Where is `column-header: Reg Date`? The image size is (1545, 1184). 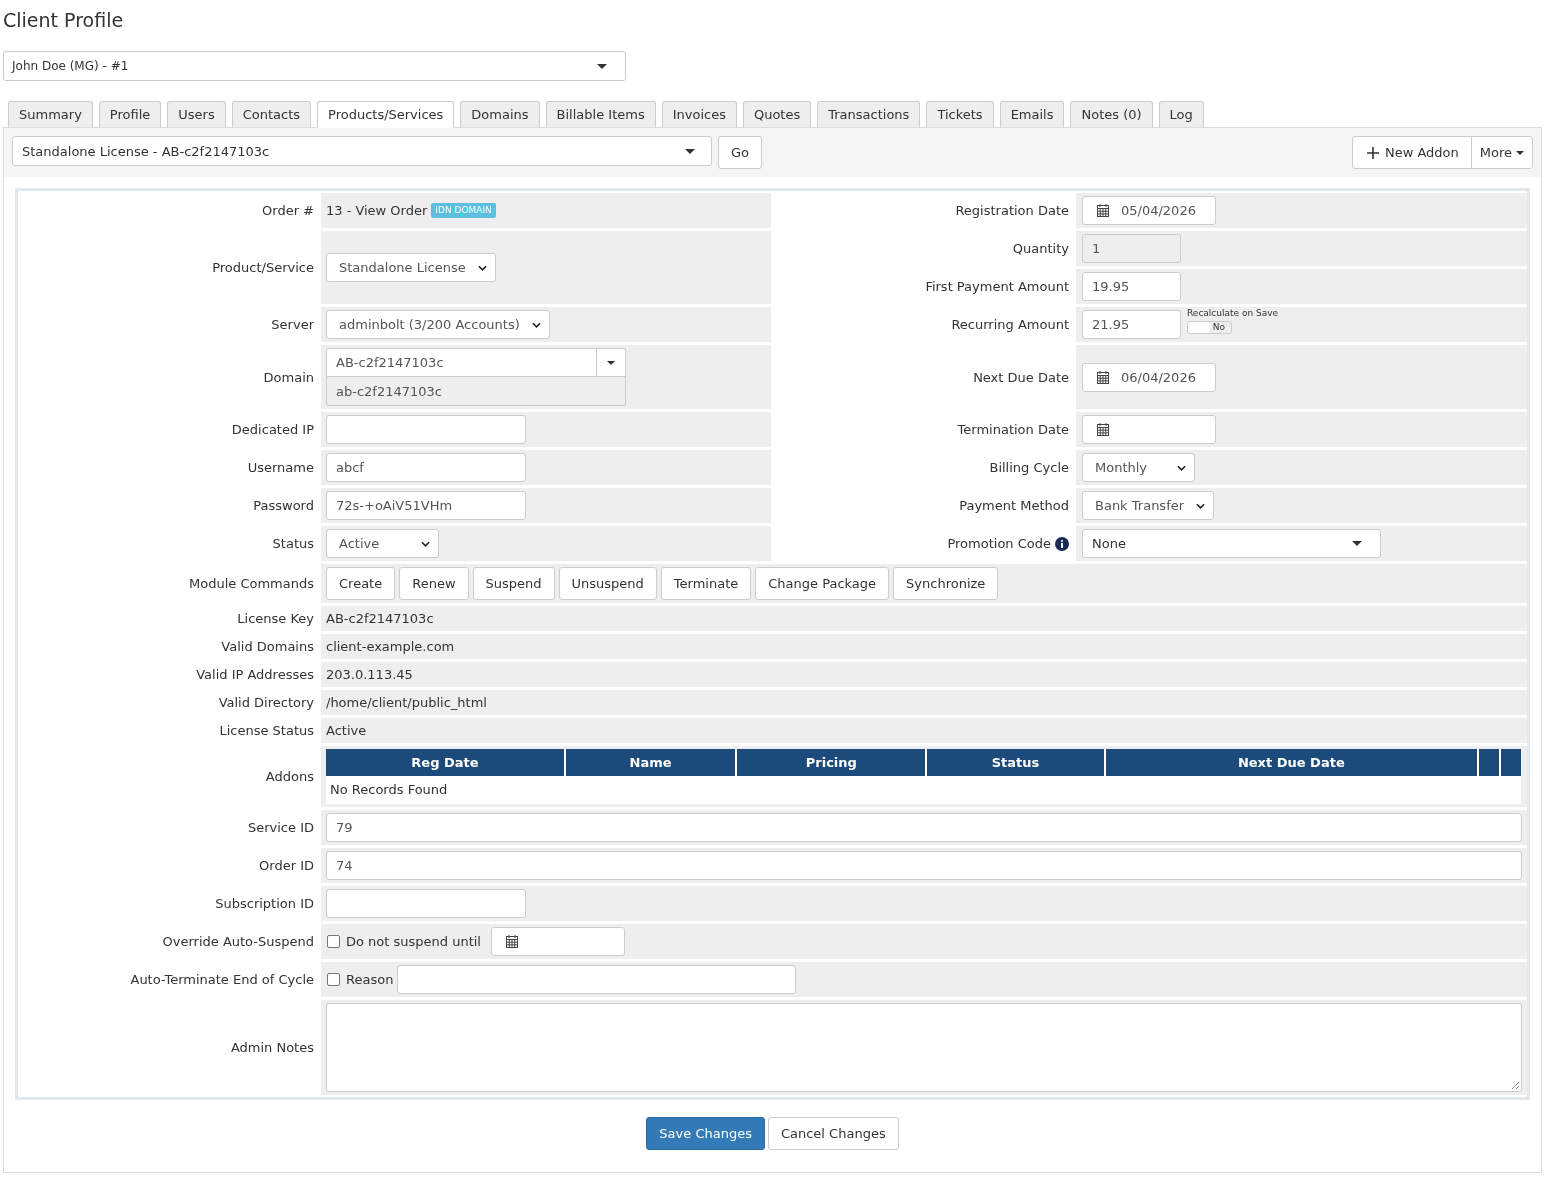
column-header: Reg Date is located at coordinates (445, 762).